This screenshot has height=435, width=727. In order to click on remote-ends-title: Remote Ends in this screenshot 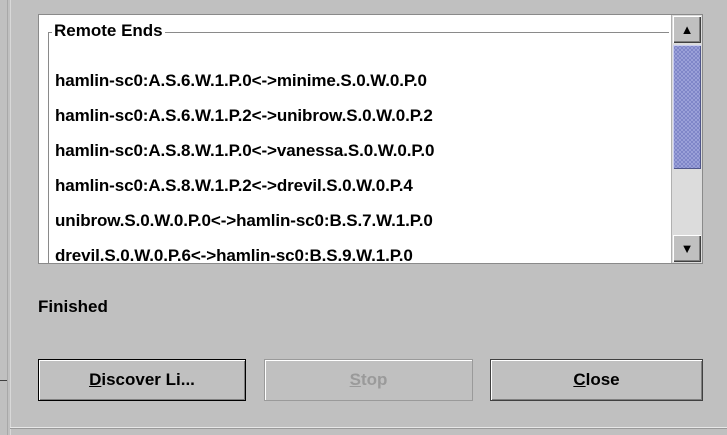, I will do `click(108, 31)`.